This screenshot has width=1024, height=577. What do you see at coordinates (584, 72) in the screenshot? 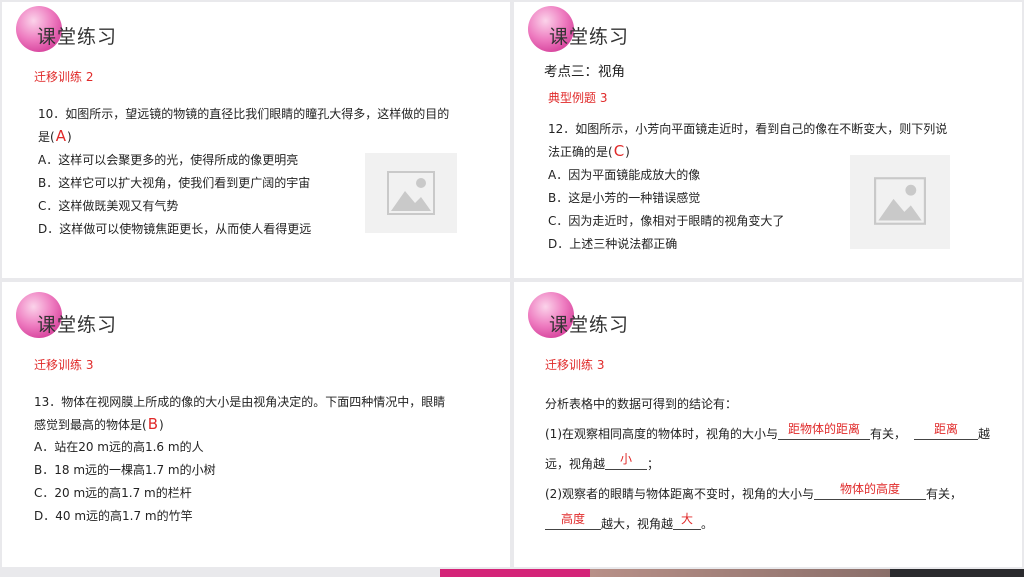
I see `section-heading: 考点三：视角` at bounding box center [584, 72].